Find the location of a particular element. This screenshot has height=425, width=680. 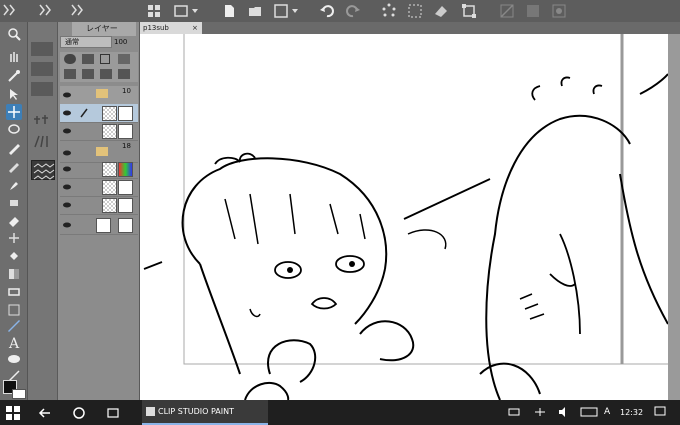

paper-thumbnail is located at coordinates (103, 225).